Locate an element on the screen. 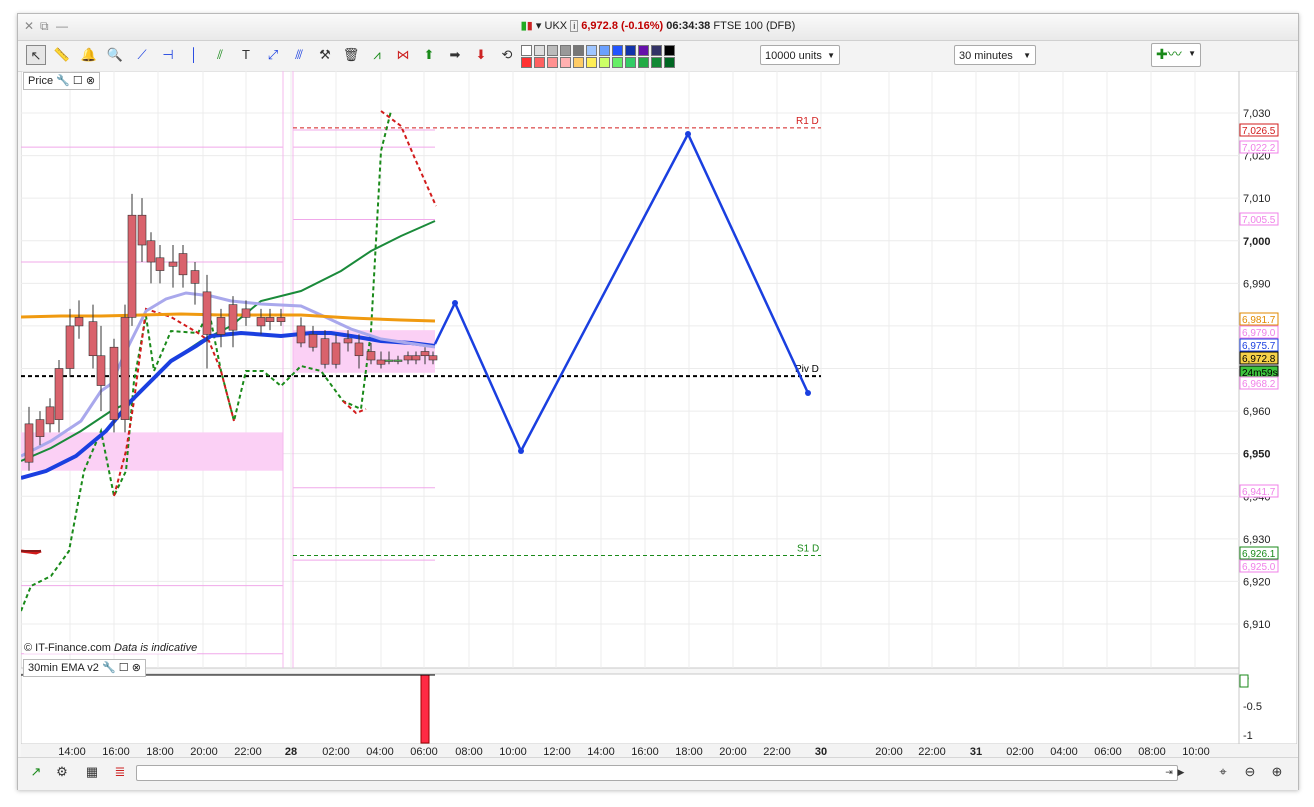 Image resolution: width=1314 pixels, height=807 pixels. instrument-dropdown-icon: ▾ is located at coordinates (539, 26).